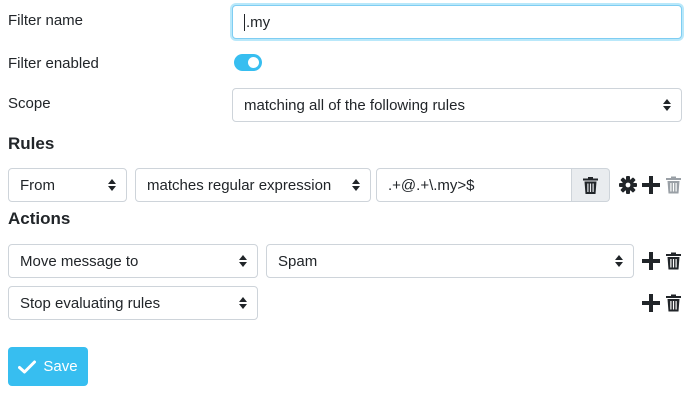 Image resolution: width=690 pixels, height=393 pixels. I want to click on action-add-button, so click(651, 261).